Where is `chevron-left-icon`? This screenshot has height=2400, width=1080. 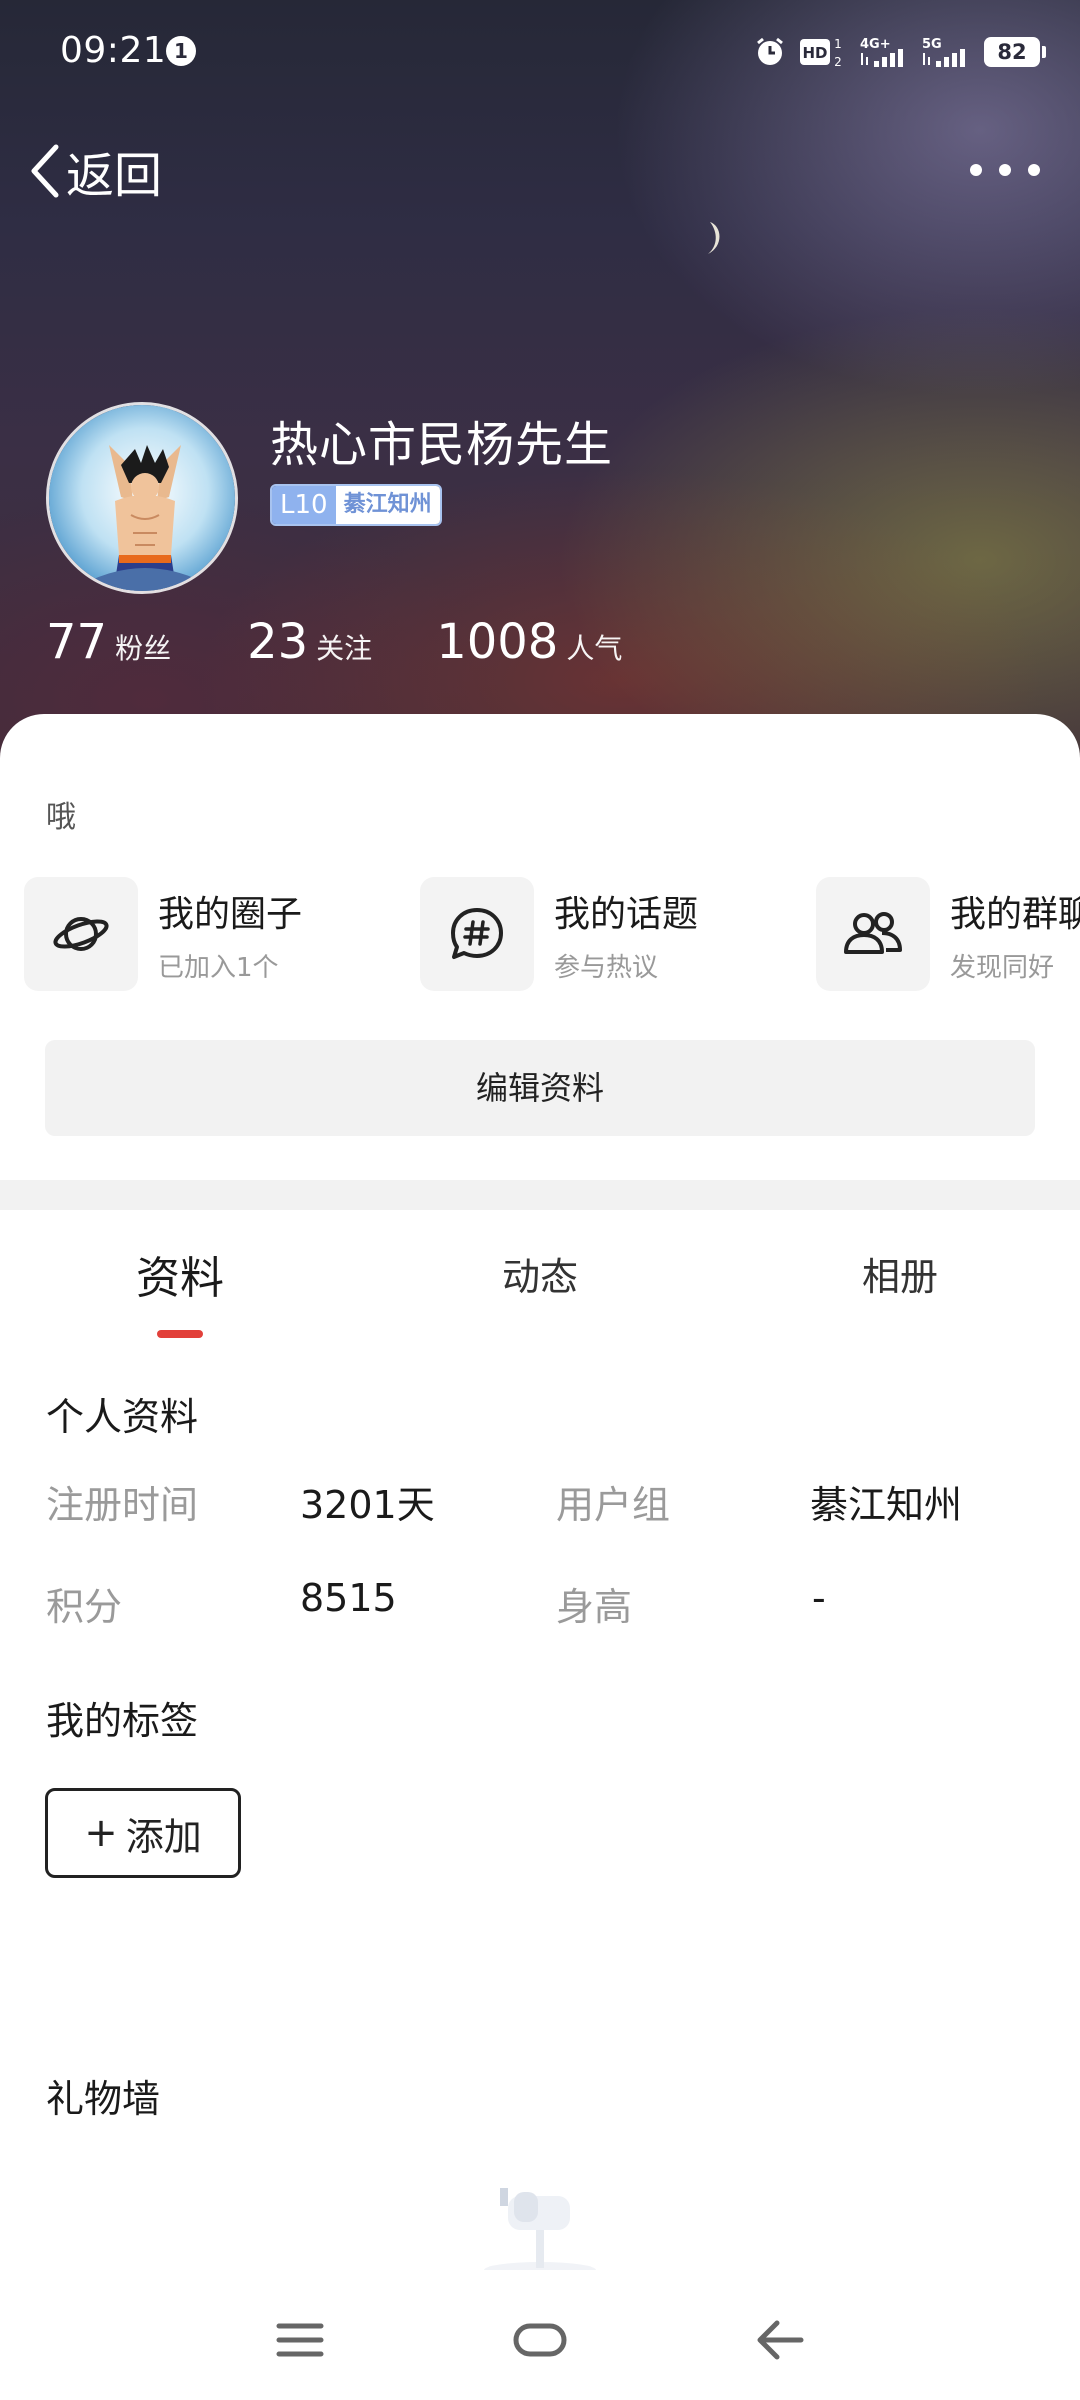 chevron-left-icon is located at coordinates (45, 171).